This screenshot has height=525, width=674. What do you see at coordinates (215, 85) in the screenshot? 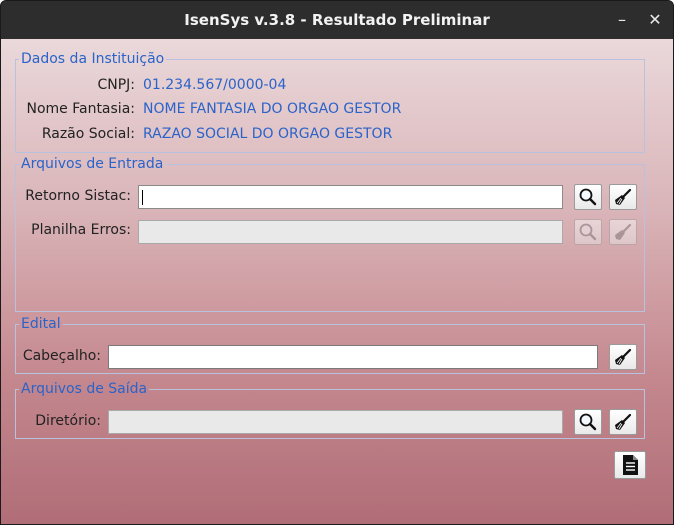
I see `cnpj-value: 01.234.567/0000-04` at bounding box center [215, 85].